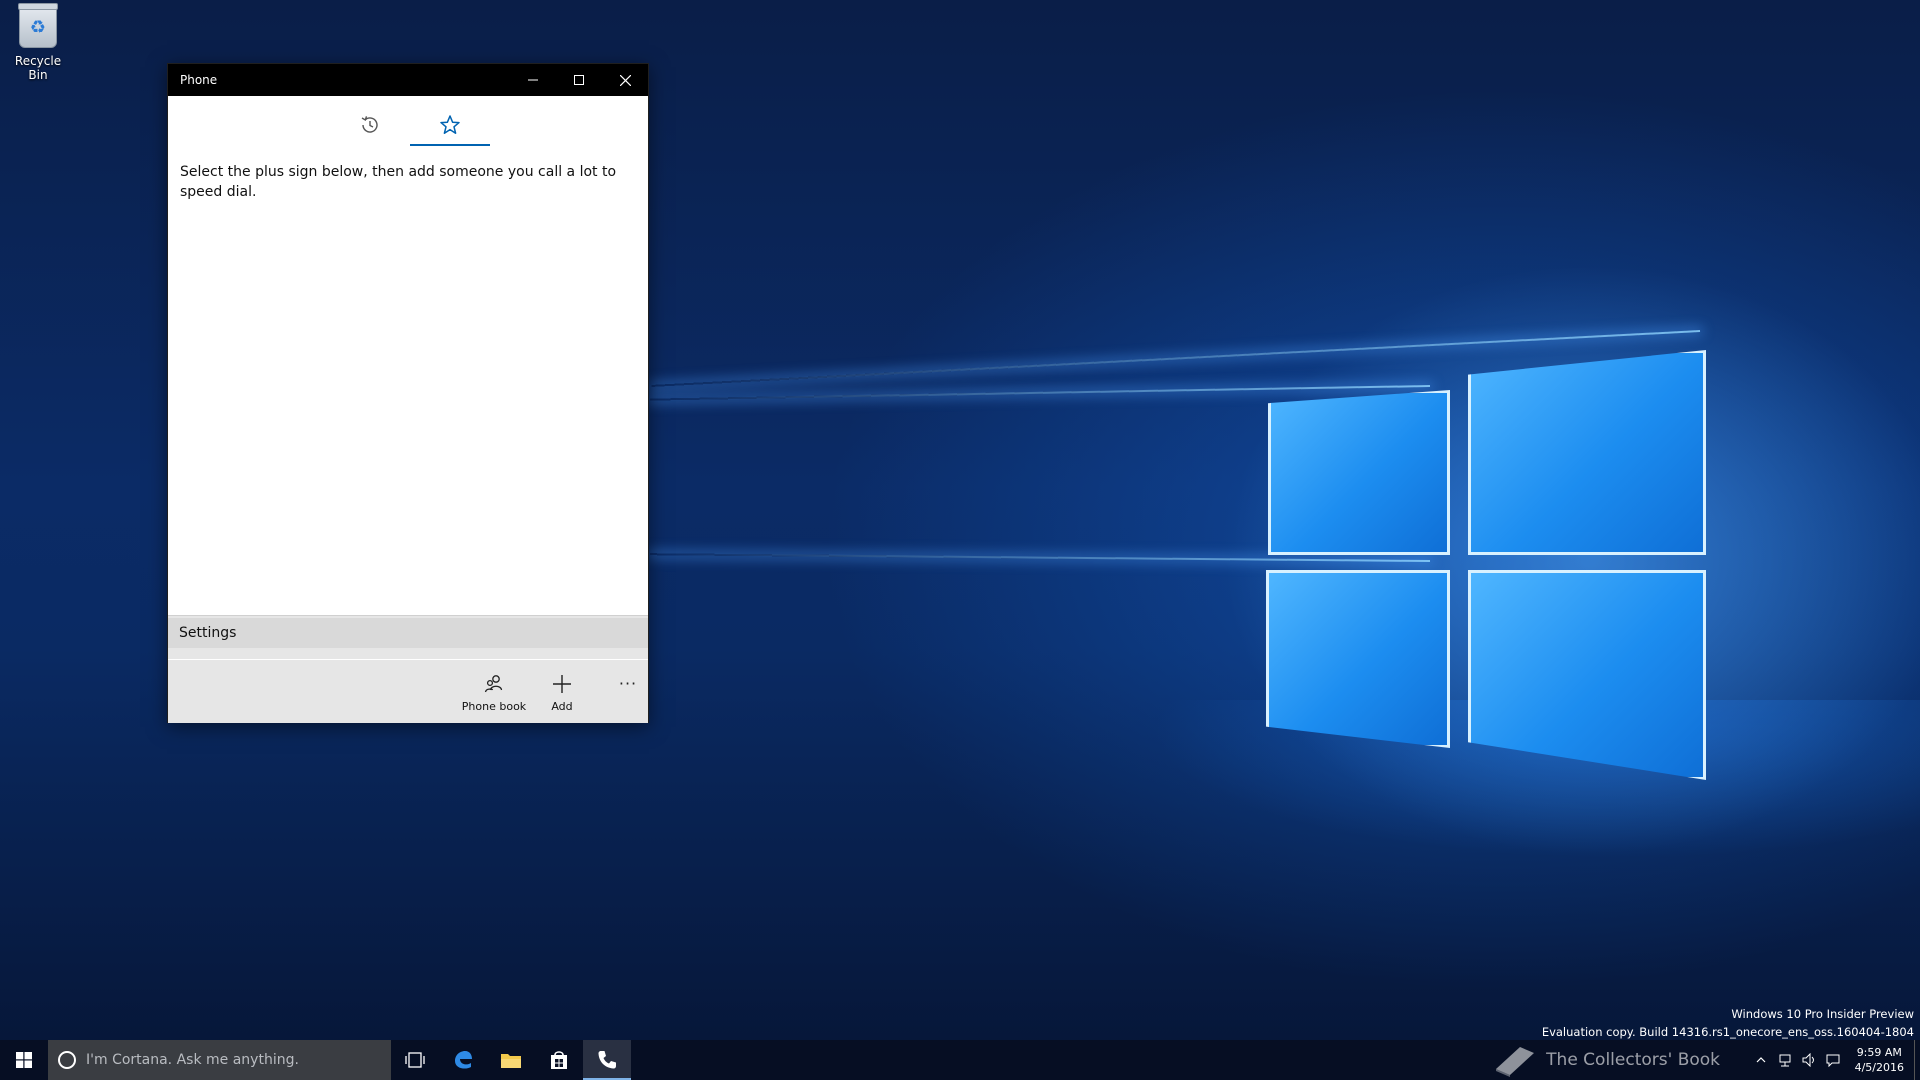 This screenshot has height=1080, width=1920. Describe the element at coordinates (199, 80) in the screenshot. I see `window-title: Phone` at that location.